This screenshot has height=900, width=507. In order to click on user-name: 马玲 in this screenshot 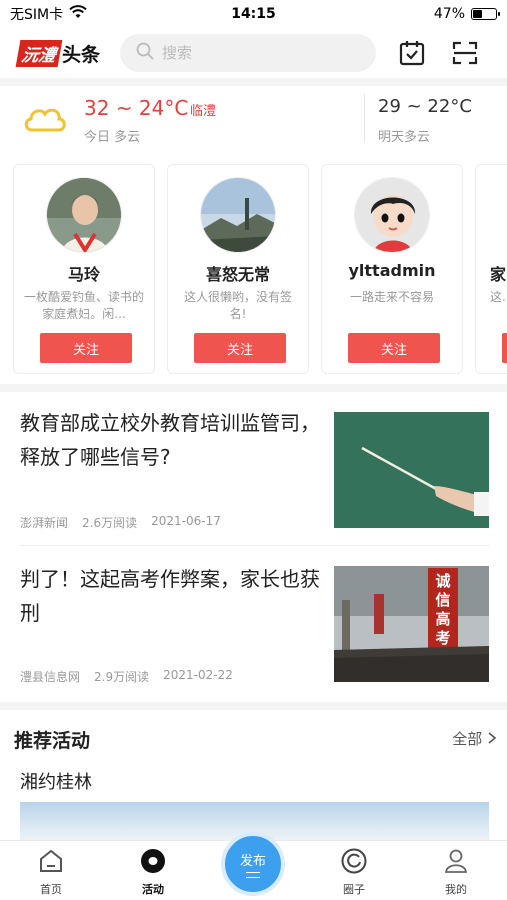, I will do `click(83, 274)`.